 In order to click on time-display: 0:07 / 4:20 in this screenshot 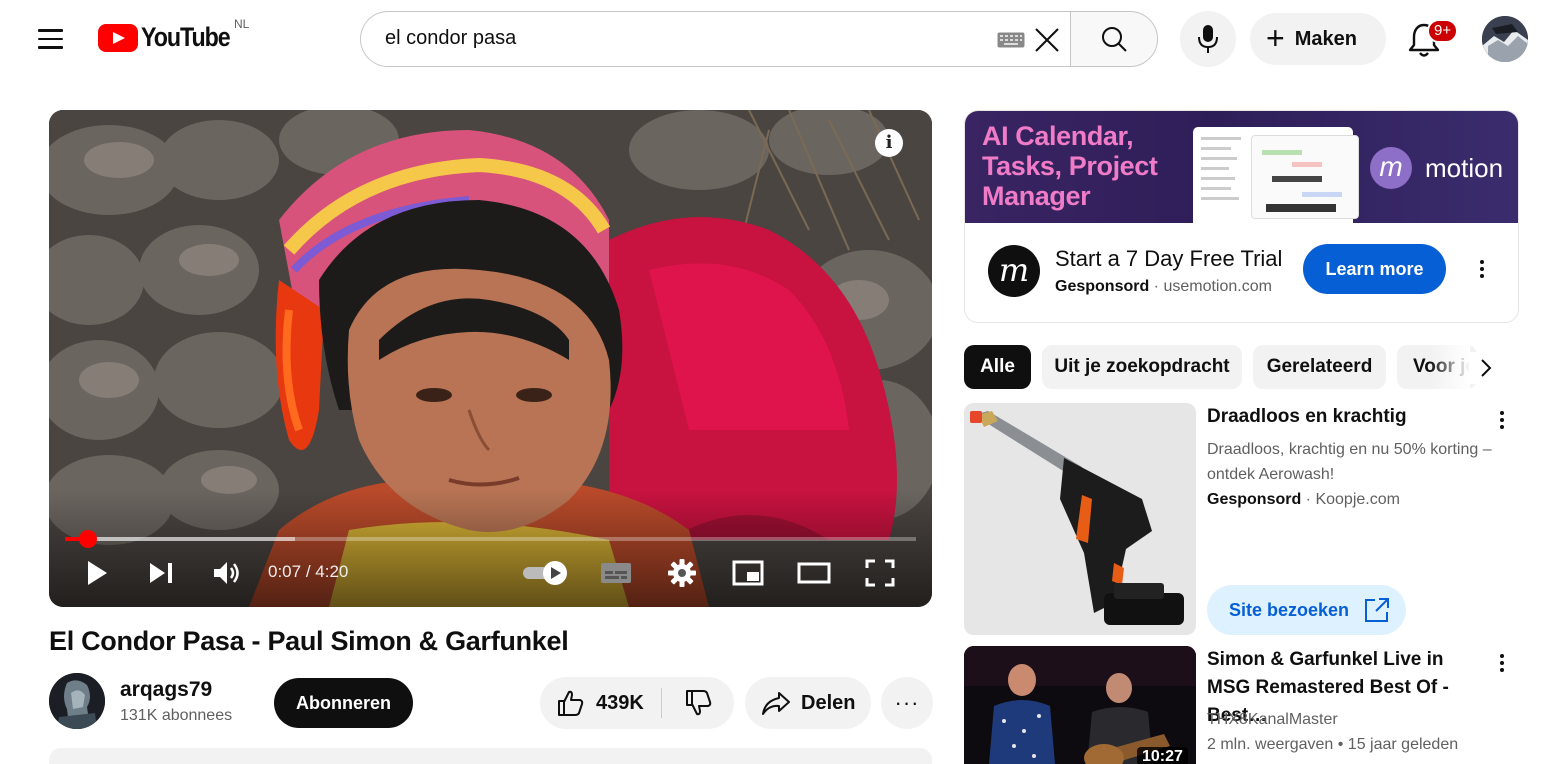, I will do `click(308, 572)`.